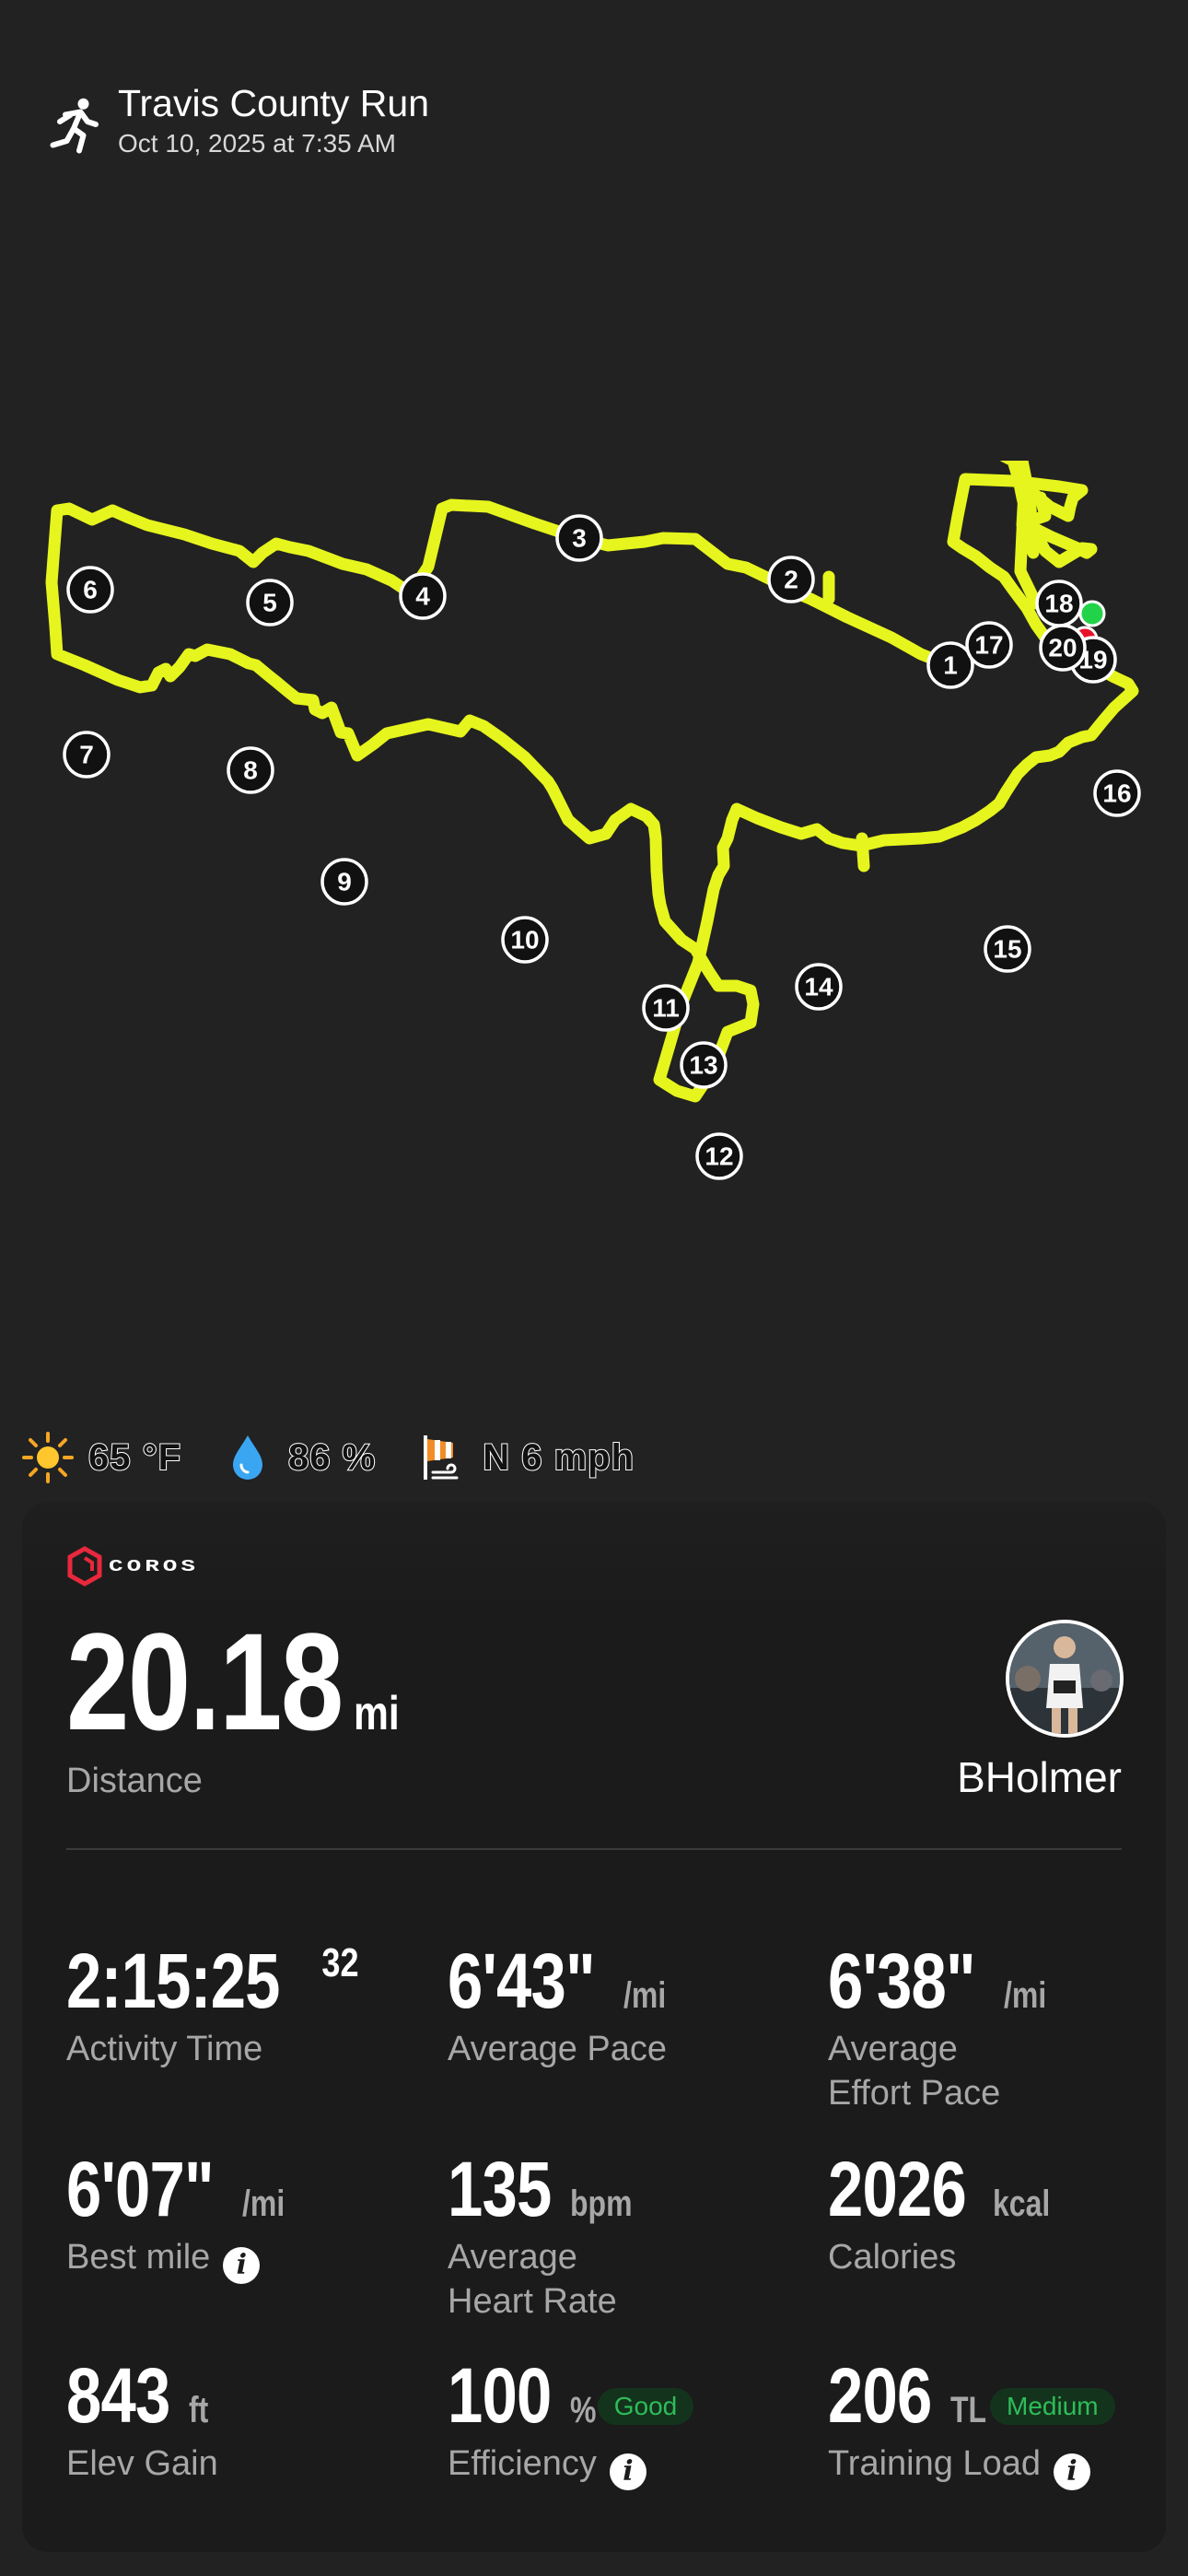 The width and height of the screenshot is (1188, 2576). I want to click on metric-calories: 2026 kcal Calories, so click(939, 2211).